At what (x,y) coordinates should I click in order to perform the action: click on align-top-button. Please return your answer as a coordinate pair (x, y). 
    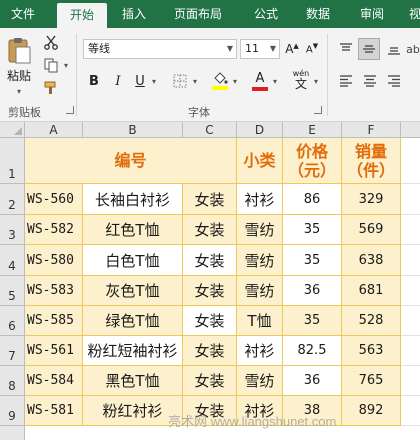
    Looking at the image, I should click on (346, 49).